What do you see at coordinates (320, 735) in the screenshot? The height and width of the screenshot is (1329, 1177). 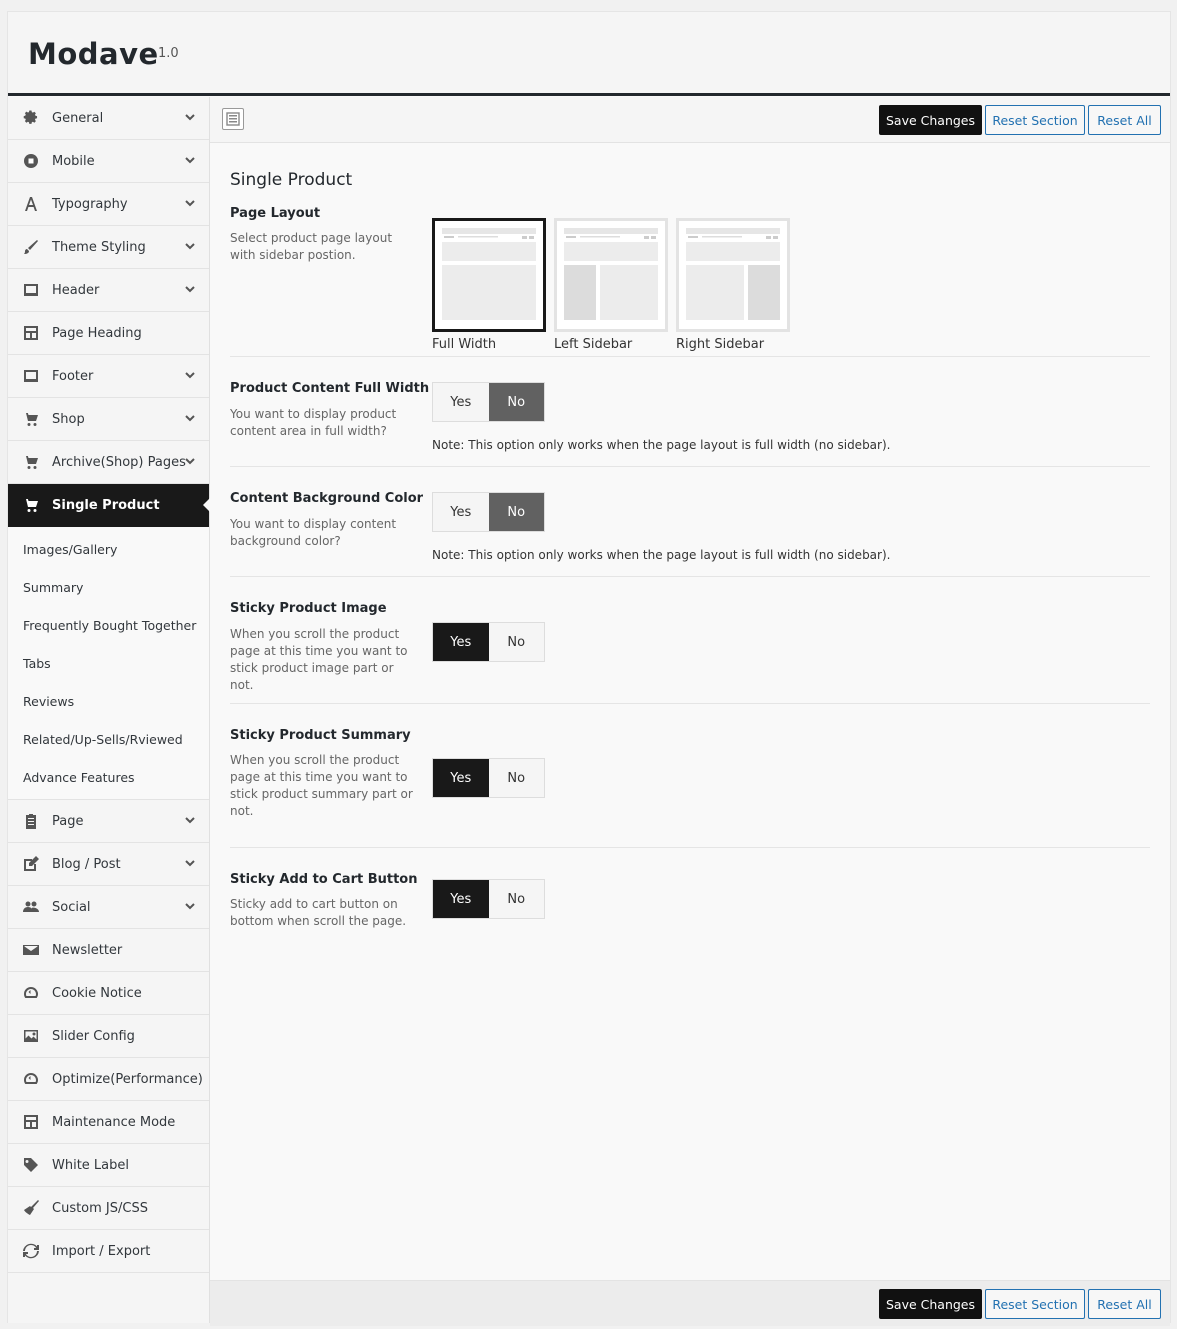 I see `field-title: Sticky Product Summary` at bounding box center [320, 735].